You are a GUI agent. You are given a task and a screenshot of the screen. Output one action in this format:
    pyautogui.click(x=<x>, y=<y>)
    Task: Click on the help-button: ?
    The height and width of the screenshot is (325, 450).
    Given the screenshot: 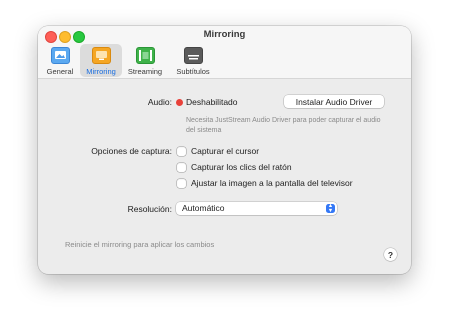 What is the action you would take?
    pyautogui.click(x=390, y=254)
    